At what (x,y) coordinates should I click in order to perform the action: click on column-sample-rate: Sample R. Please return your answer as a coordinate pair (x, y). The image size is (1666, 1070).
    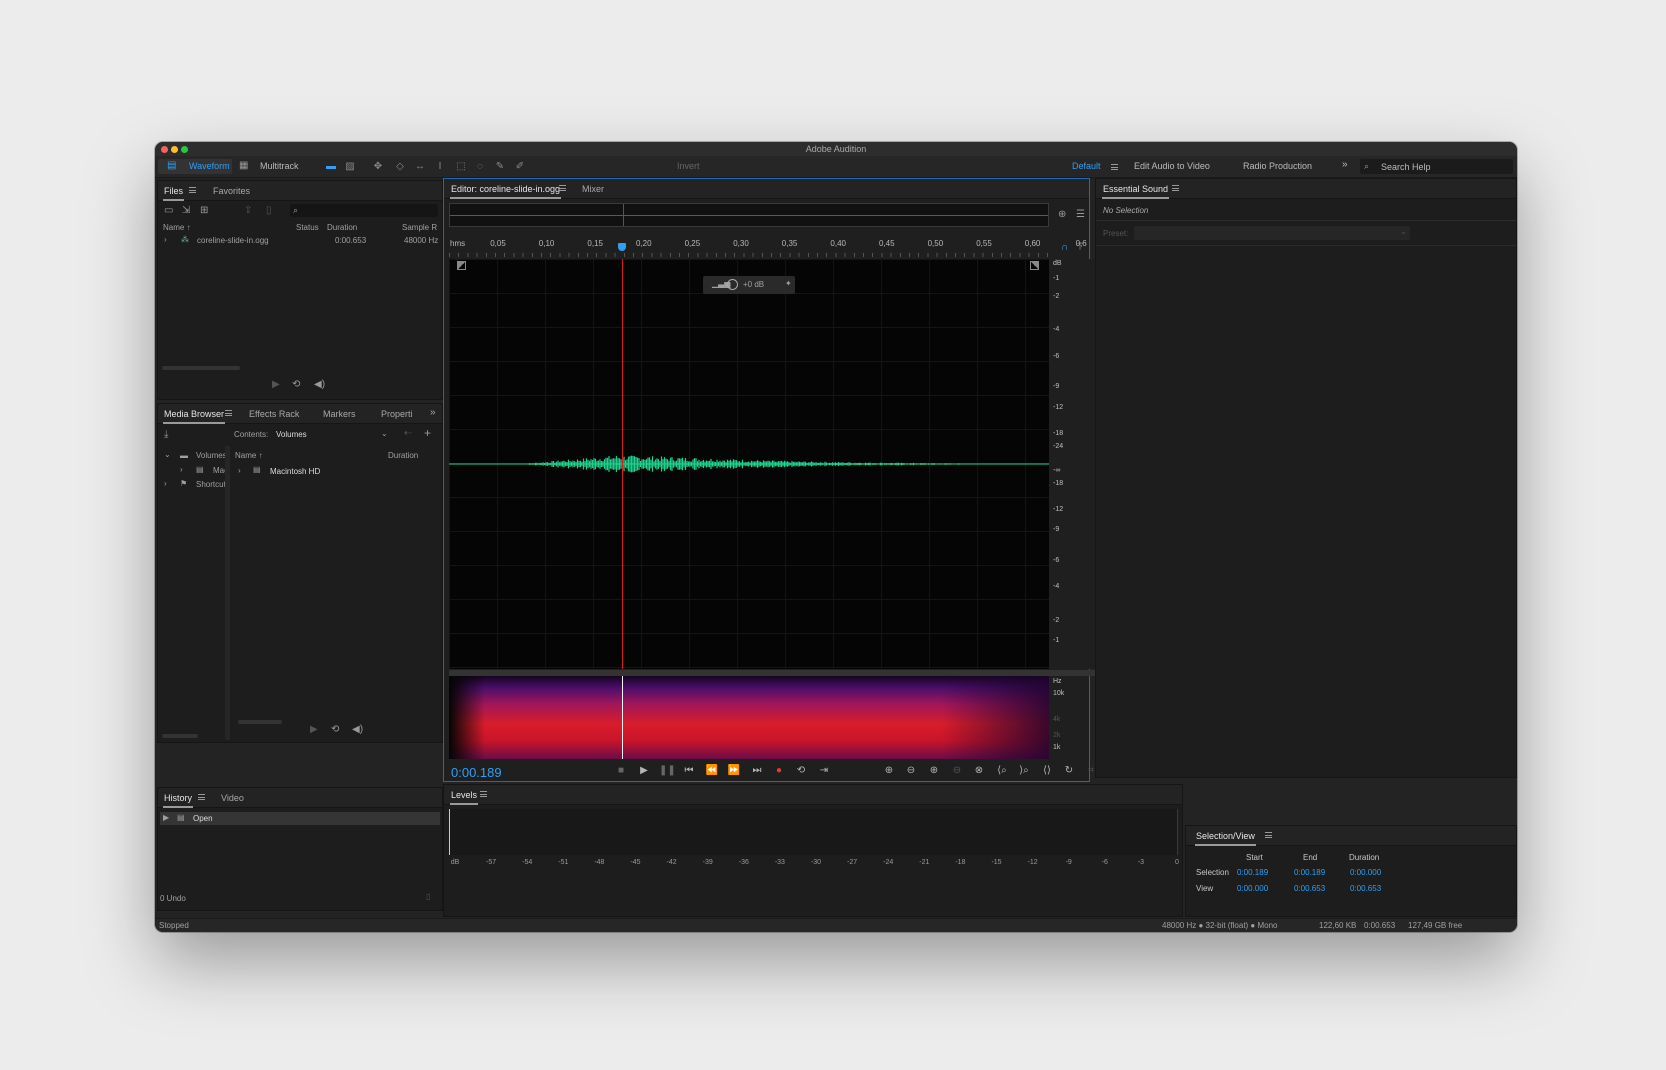
    Looking at the image, I should click on (419, 227).